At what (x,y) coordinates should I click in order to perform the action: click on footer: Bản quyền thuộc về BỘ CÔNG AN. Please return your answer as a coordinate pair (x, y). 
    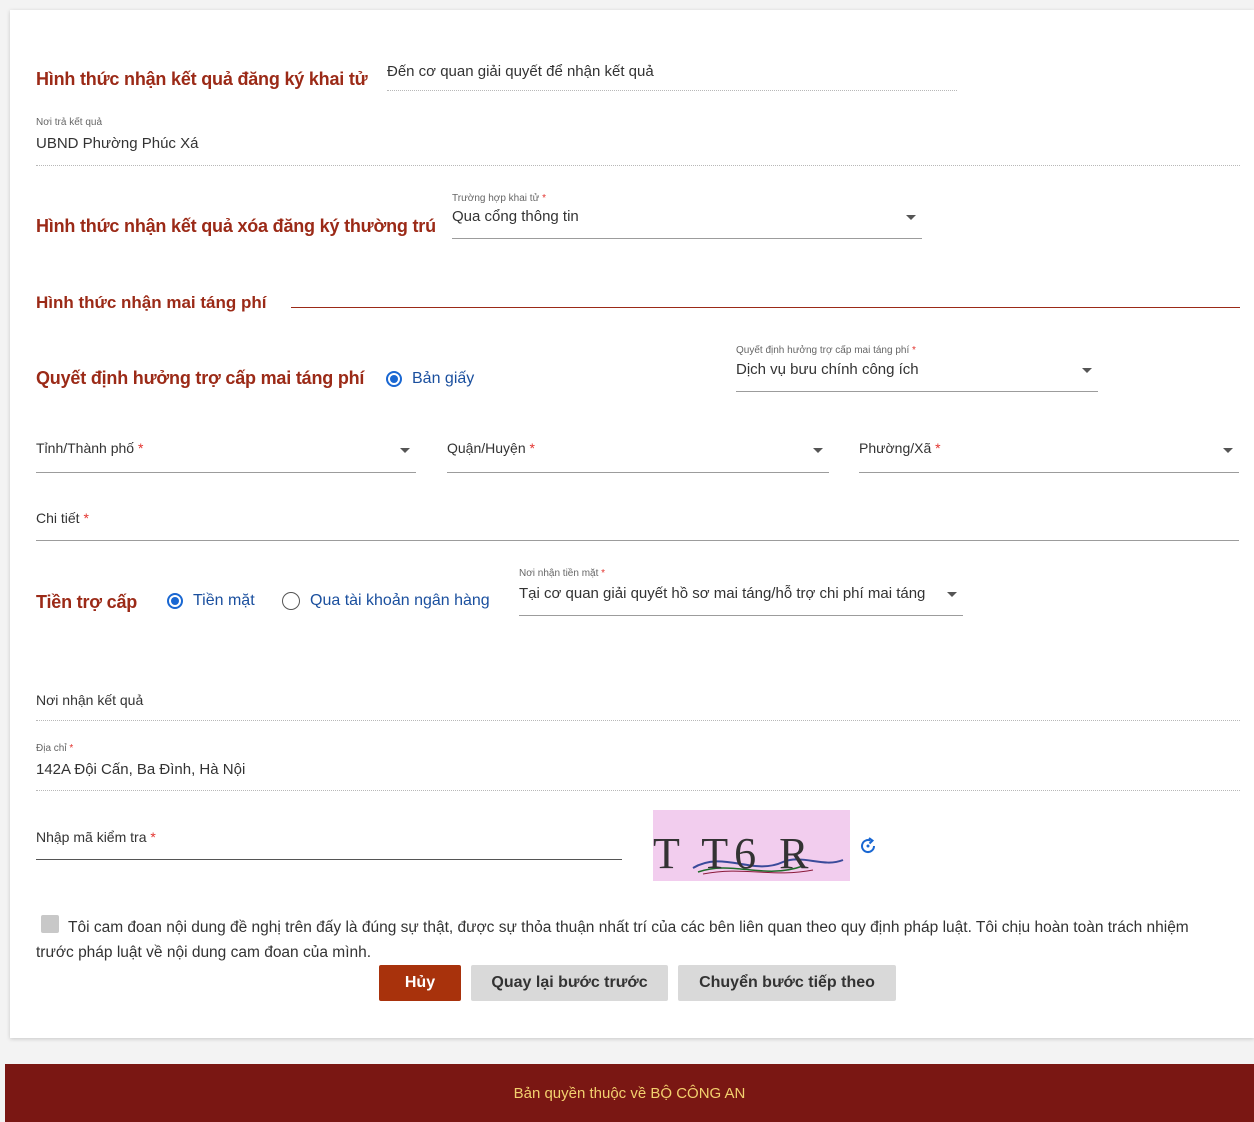
    Looking at the image, I should click on (629, 1093).